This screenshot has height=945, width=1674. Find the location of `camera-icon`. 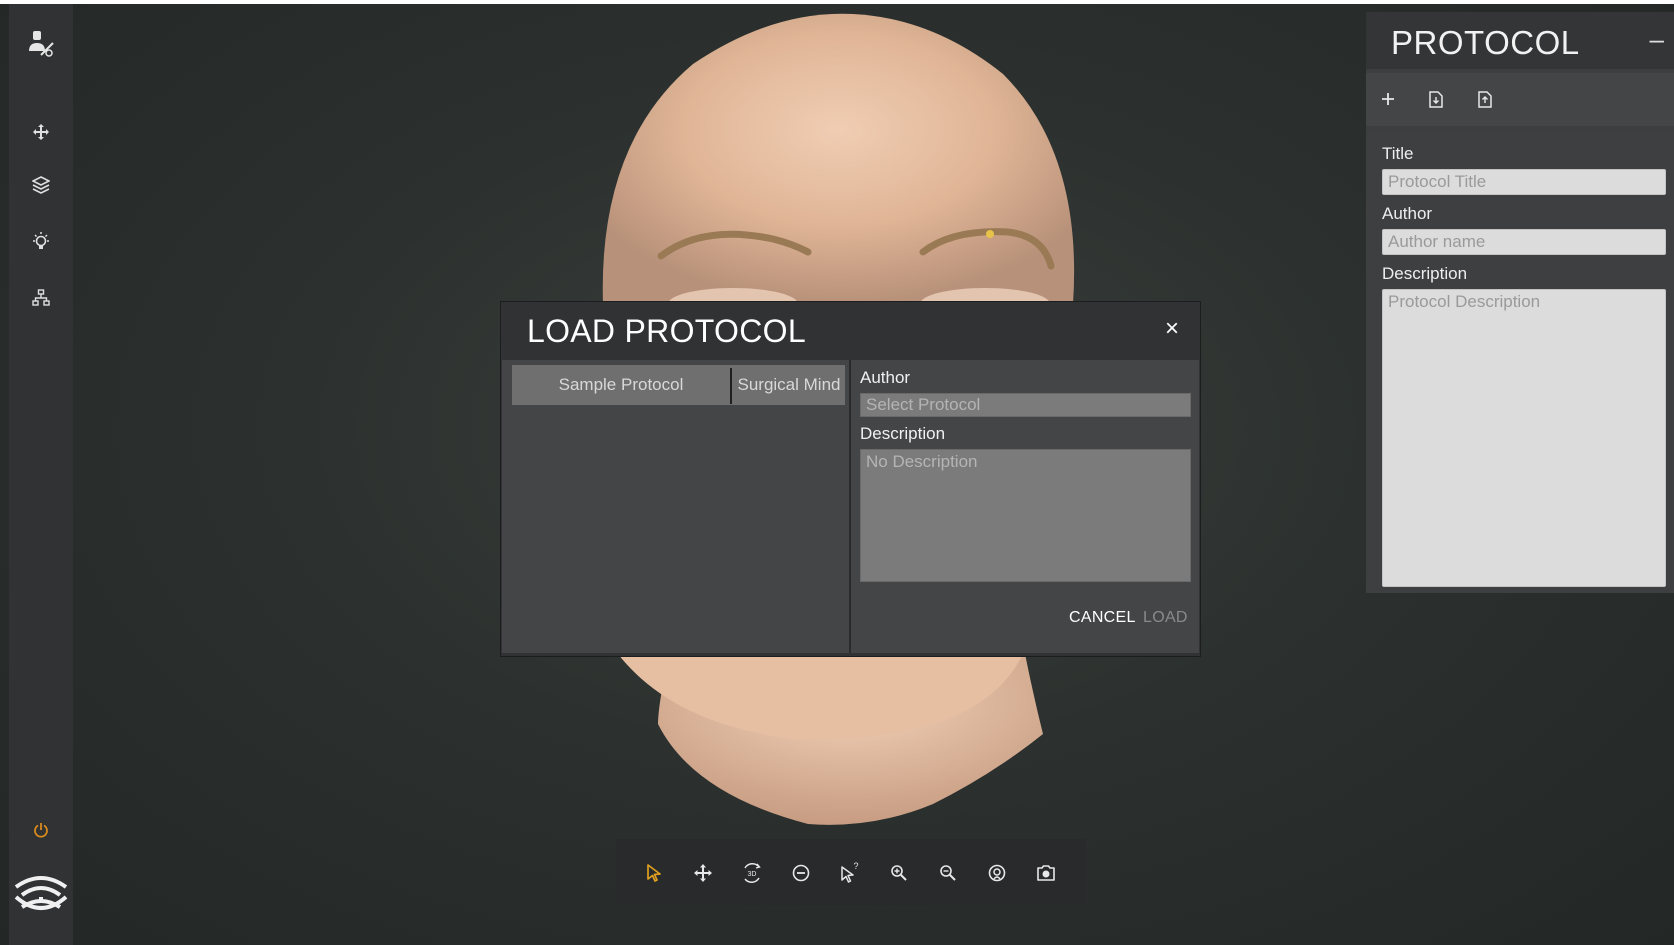

camera-icon is located at coordinates (1046, 873).